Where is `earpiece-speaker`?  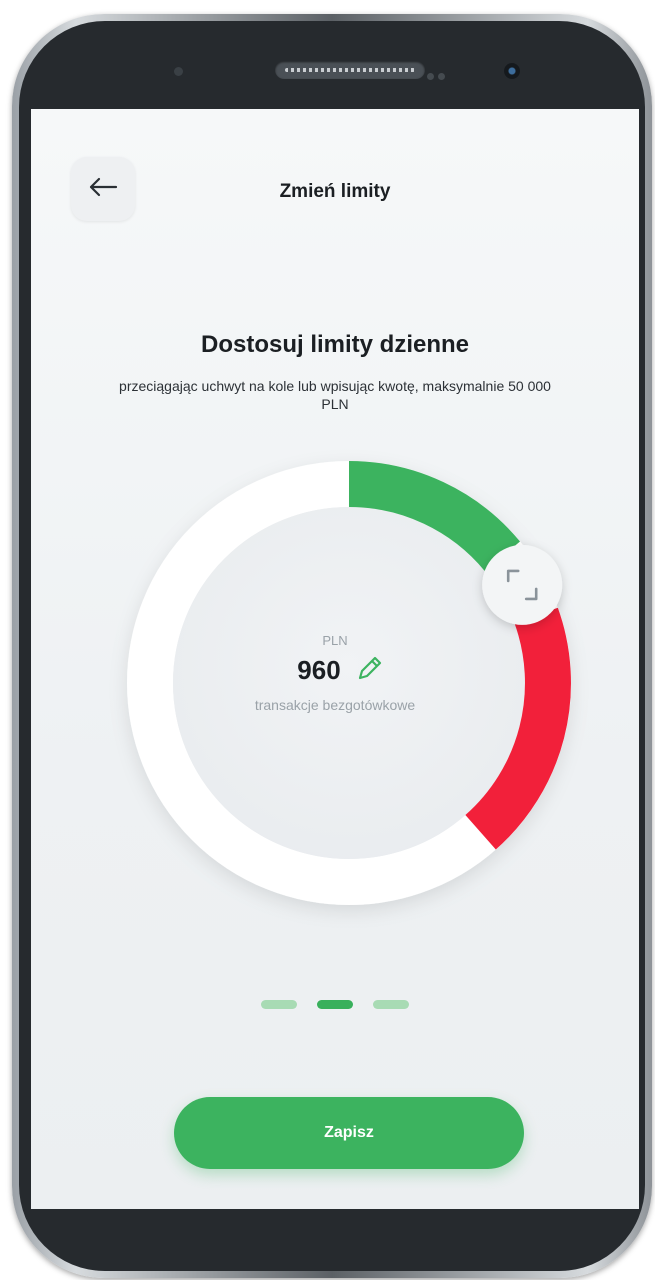
earpiece-speaker is located at coordinates (350, 70).